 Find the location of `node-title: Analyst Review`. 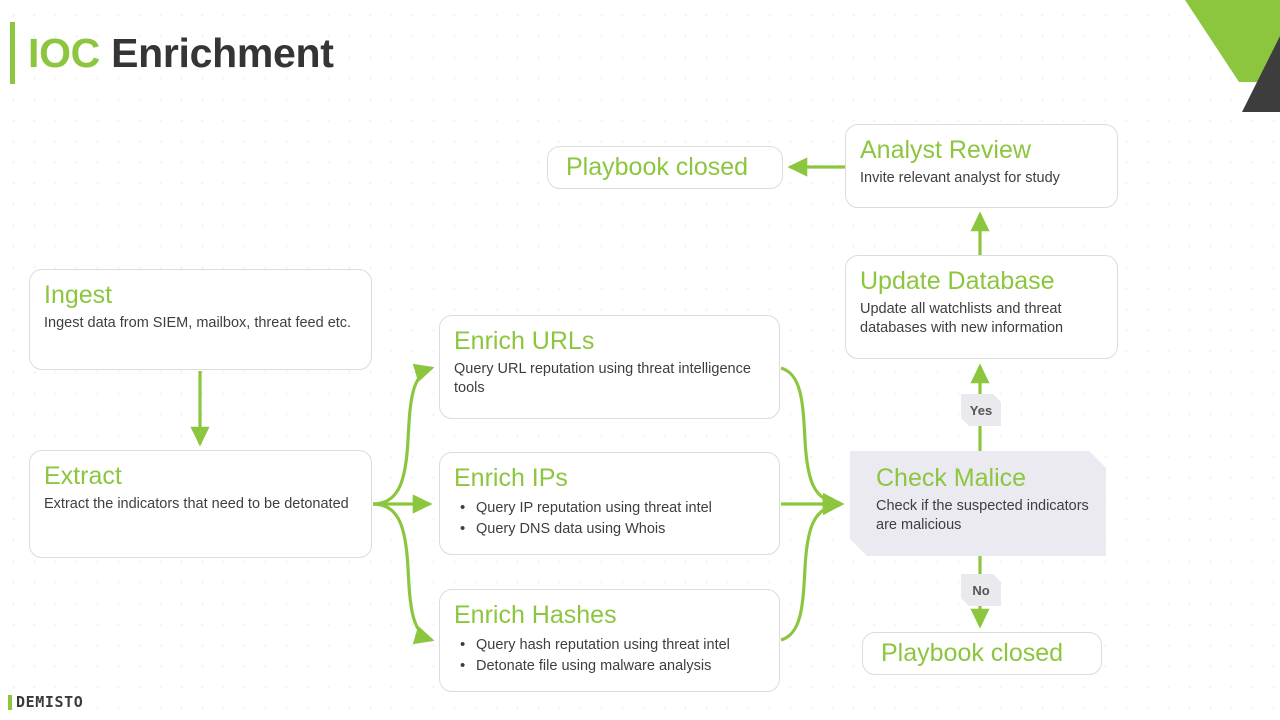

node-title: Analyst Review is located at coordinates (945, 150).